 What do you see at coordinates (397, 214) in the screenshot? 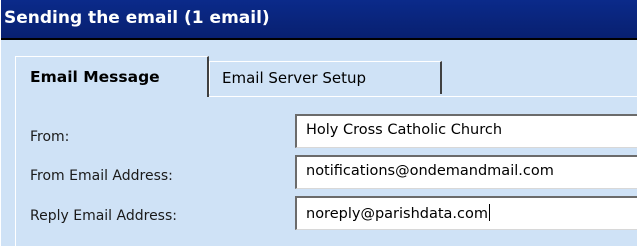
I see `reply-email-field-value: noreply@parishdata.com` at bounding box center [397, 214].